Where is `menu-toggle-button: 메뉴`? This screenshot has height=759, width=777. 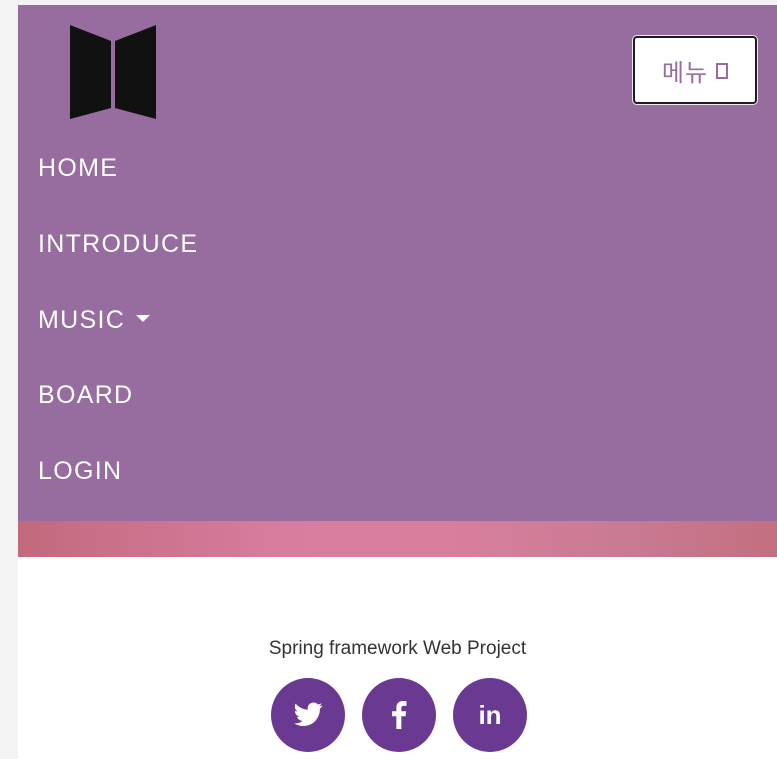 menu-toggle-button: 메뉴 is located at coordinates (695, 70).